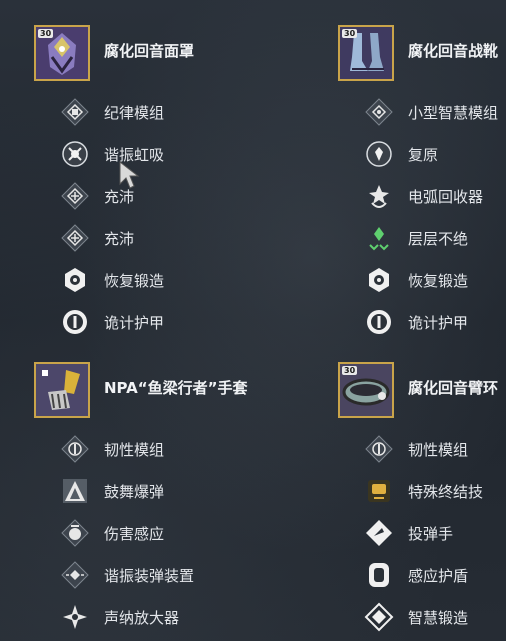 The image size is (506, 641). What do you see at coordinates (379, 154) in the screenshot?
I see `restoration-icon` at bounding box center [379, 154].